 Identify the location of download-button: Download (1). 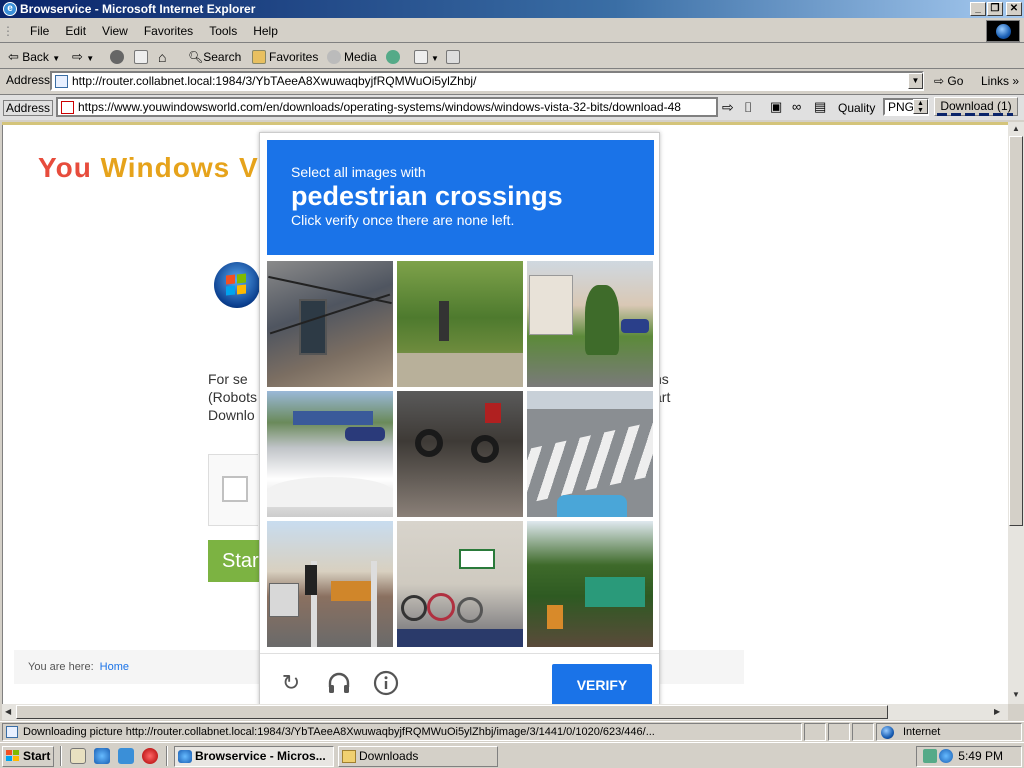
(976, 106).